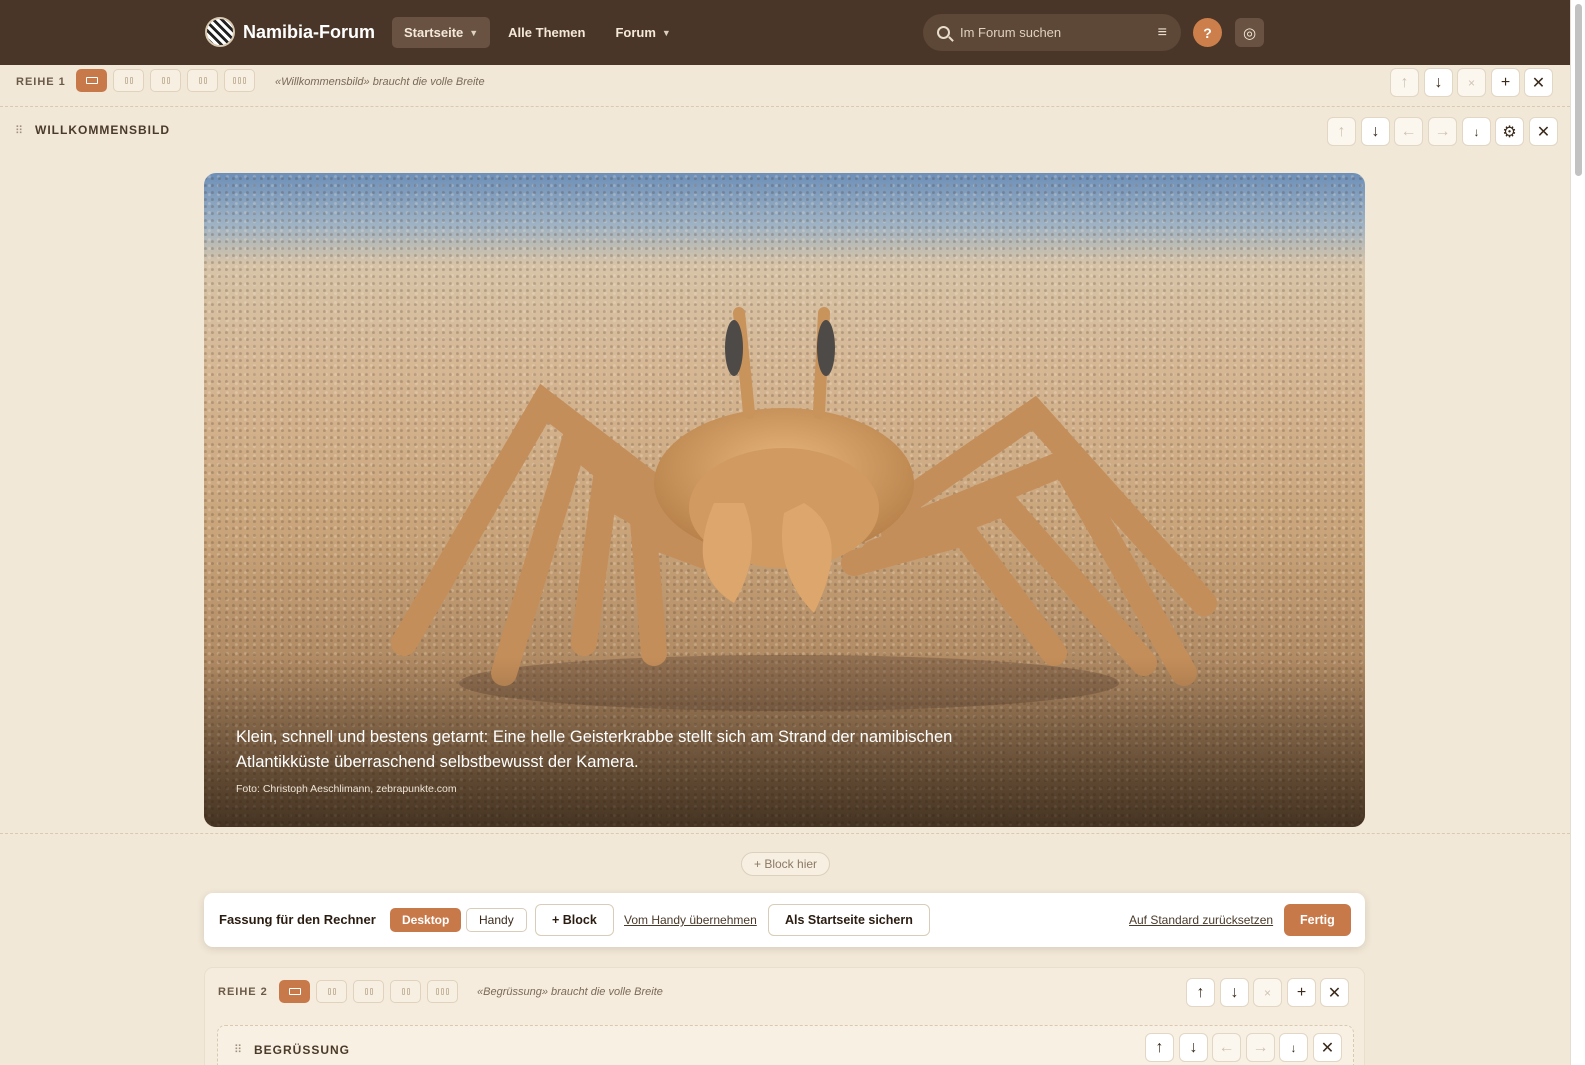 The image size is (1585, 1065). What do you see at coordinates (785, 1045) in the screenshot?
I see `block-begruessung: ⠿ BEGRÜSSUNG ↑ ↓ ← → ↓ ✕` at bounding box center [785, 1045].